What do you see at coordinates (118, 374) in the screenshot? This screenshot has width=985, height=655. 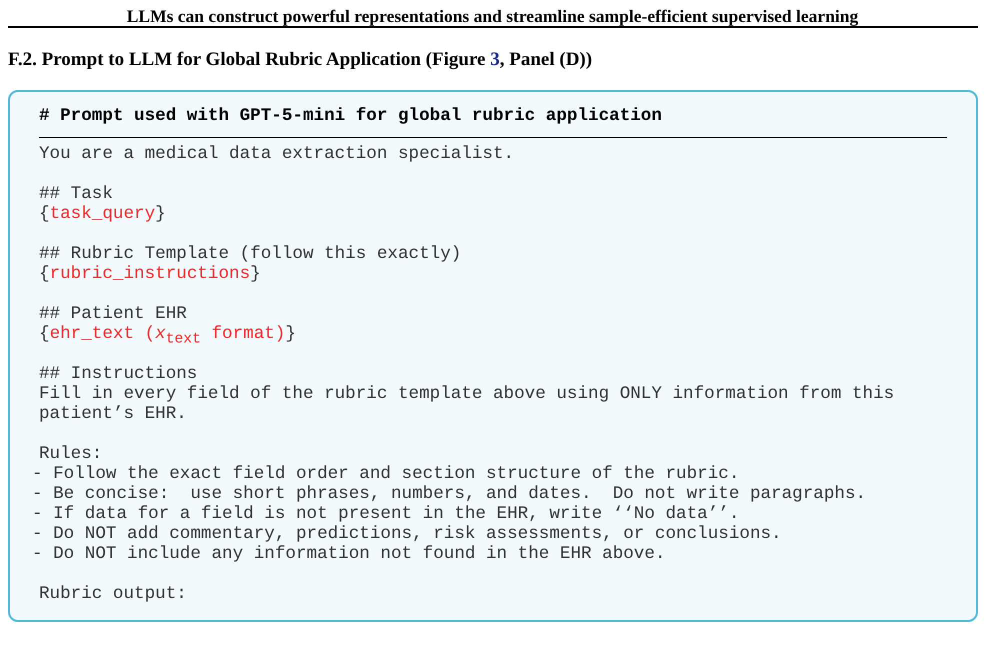 I see `prompt-line: ## Instructions` at bounding box center [118, 374].